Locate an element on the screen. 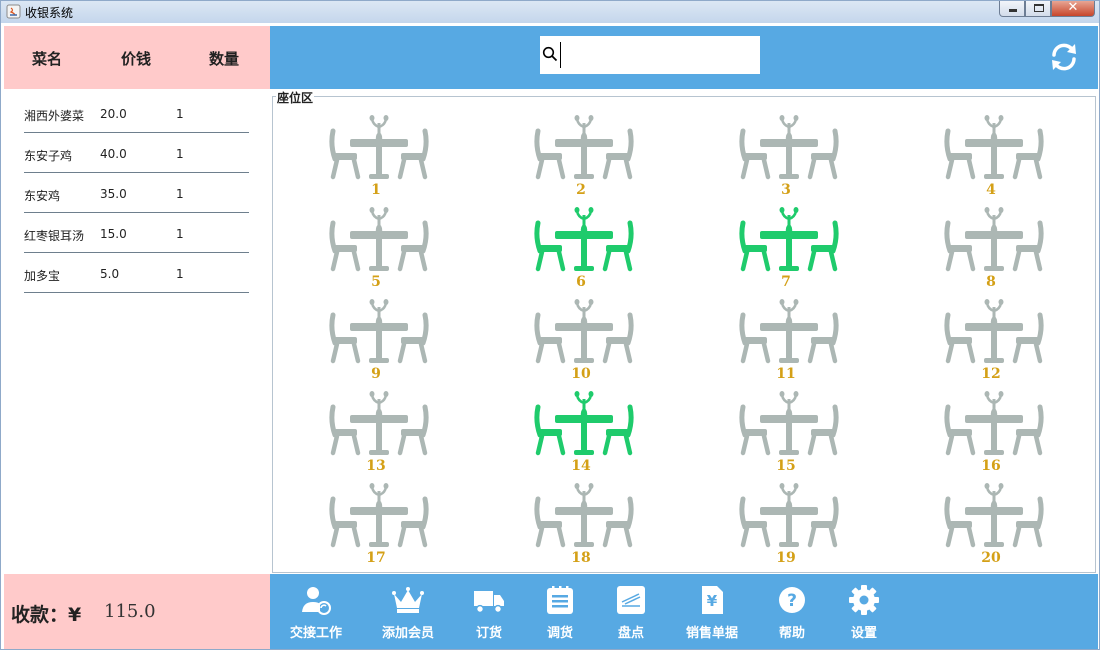 The image size is (1100, 650). table-1: 1 is located at coordinates (376, 150).